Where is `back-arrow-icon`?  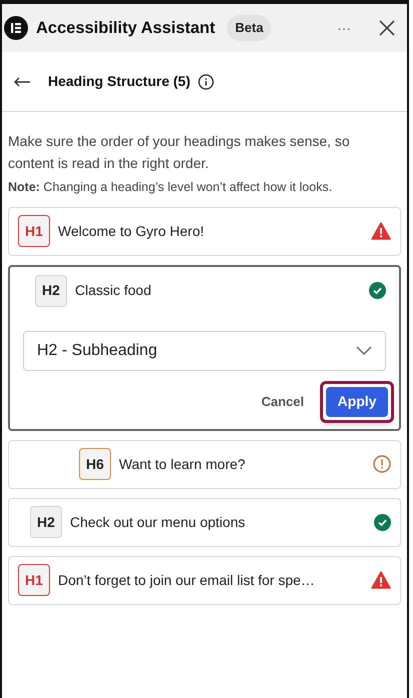
back-arrow-icon is located at coordinates (22, 81).